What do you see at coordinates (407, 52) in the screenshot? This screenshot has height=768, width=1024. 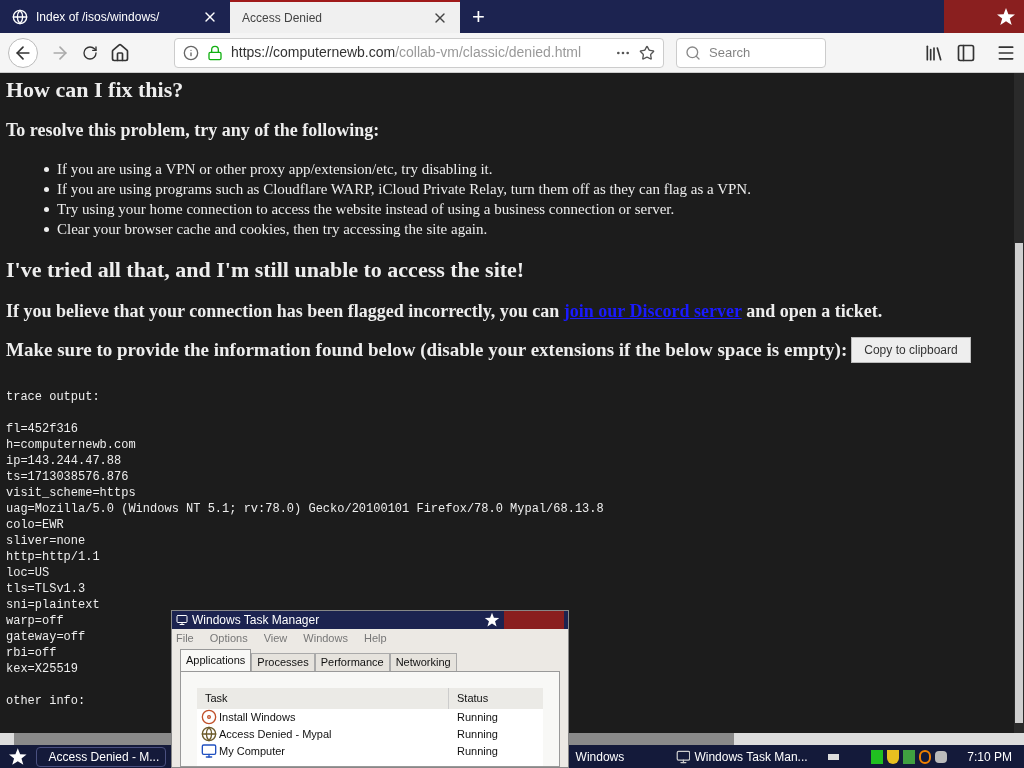 I see `url-text: https://computernewb.com/collab-vm/classic/denied.html` at bounding box center [407, 52].